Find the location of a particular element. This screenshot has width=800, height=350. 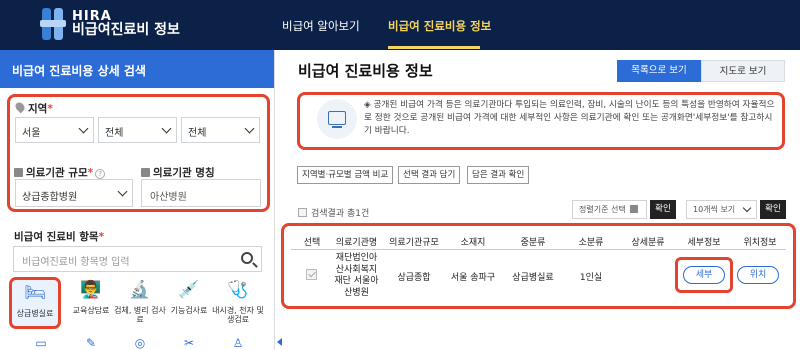

col-institution-scale: 의료기관규모 is located at coordinates (414, 243).